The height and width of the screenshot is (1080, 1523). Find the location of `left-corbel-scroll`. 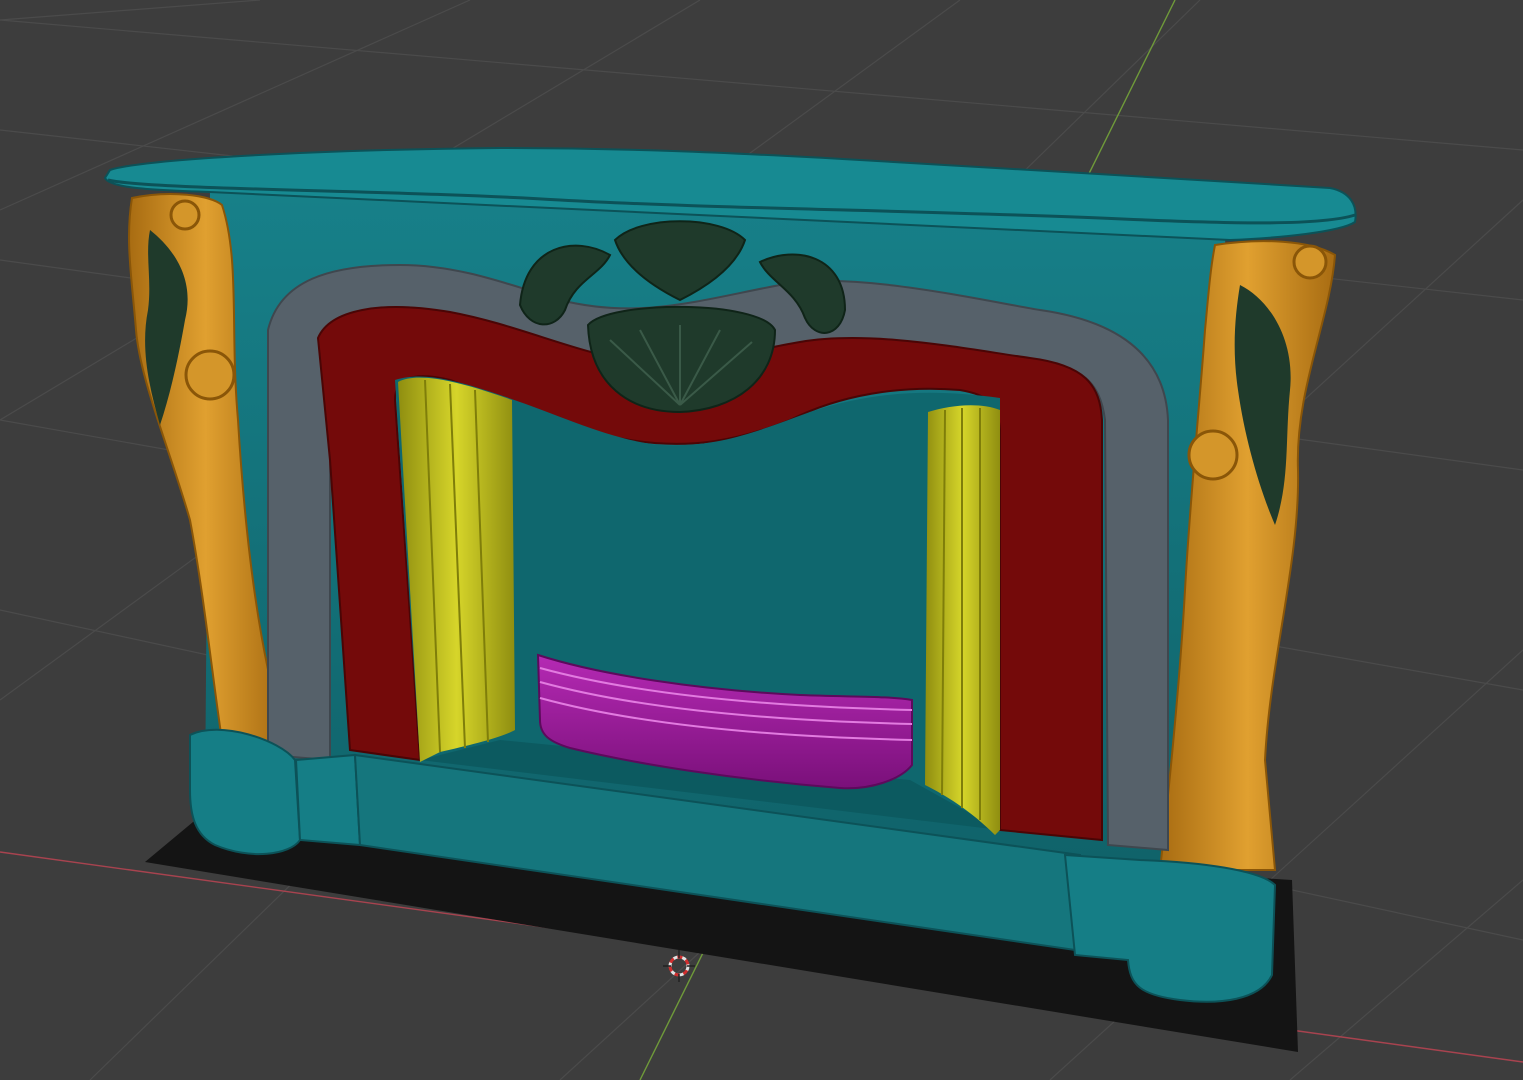

left-corbel-scroll is located at coordinates (210, 375).